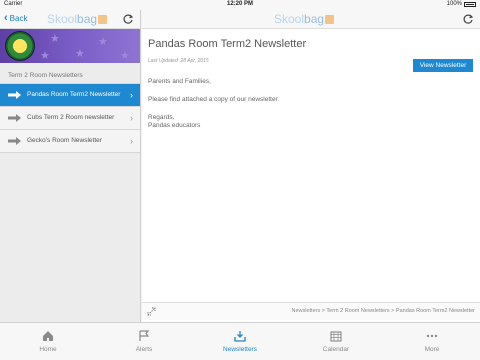 Image resolution: width=480 pixels, height=360 pixels. I want to click on home-icon, so click(48, 336).